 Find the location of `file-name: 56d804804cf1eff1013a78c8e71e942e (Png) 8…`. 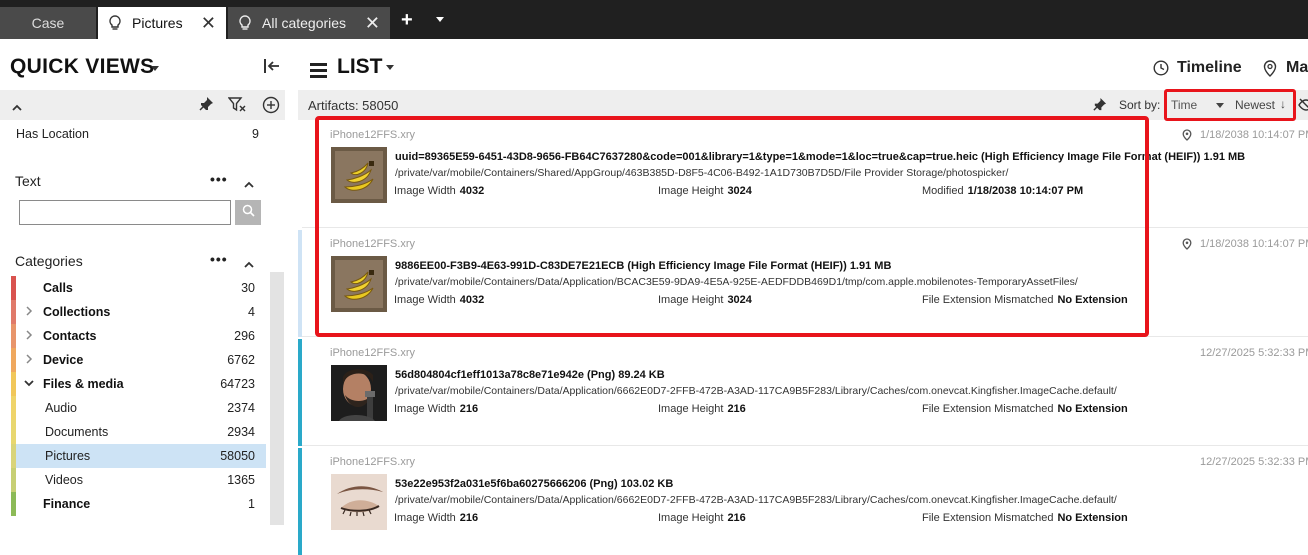

file-name: 56d804804cf1eff1013a78c8e71e942e (Png) 8… is located at coordinates (530, 375).